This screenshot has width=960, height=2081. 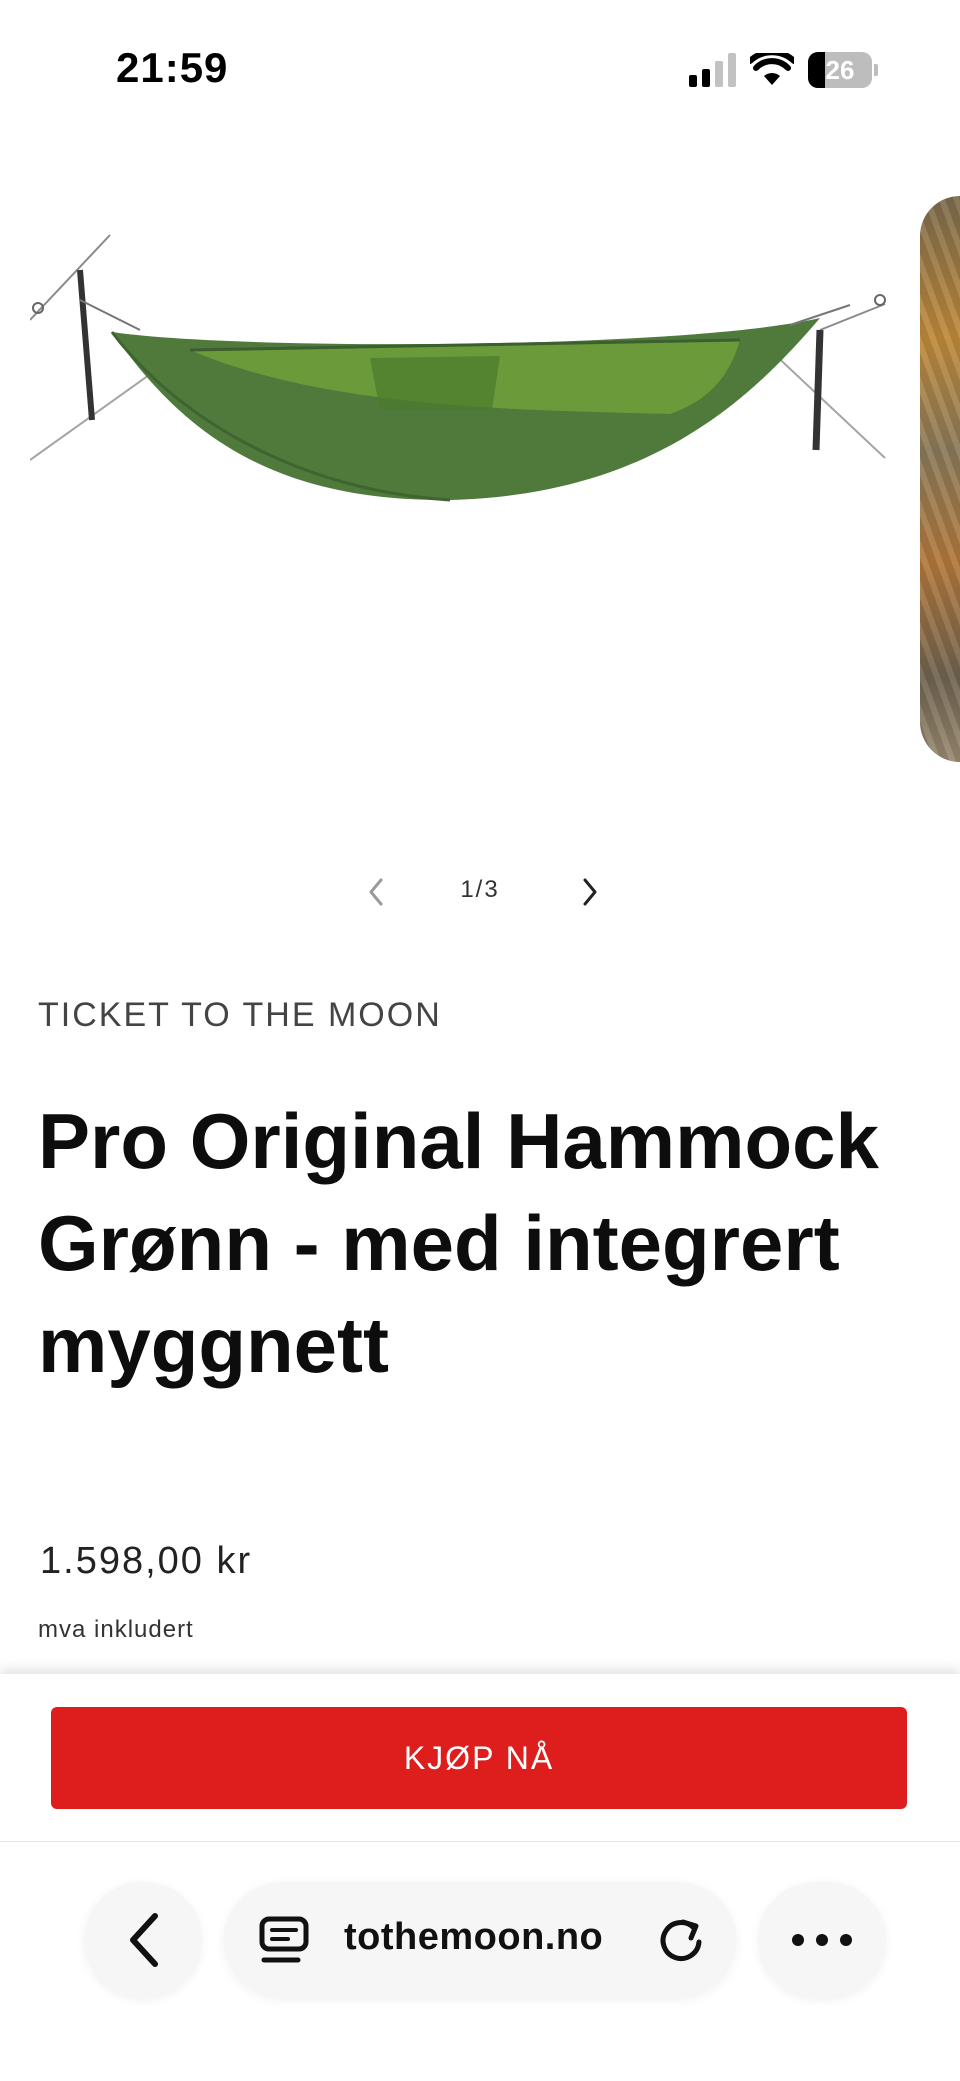 What do you see at coordinates (285, 1941) in the screenshot?
I see `page-menu-icon` at bounding box center [285, 1941].